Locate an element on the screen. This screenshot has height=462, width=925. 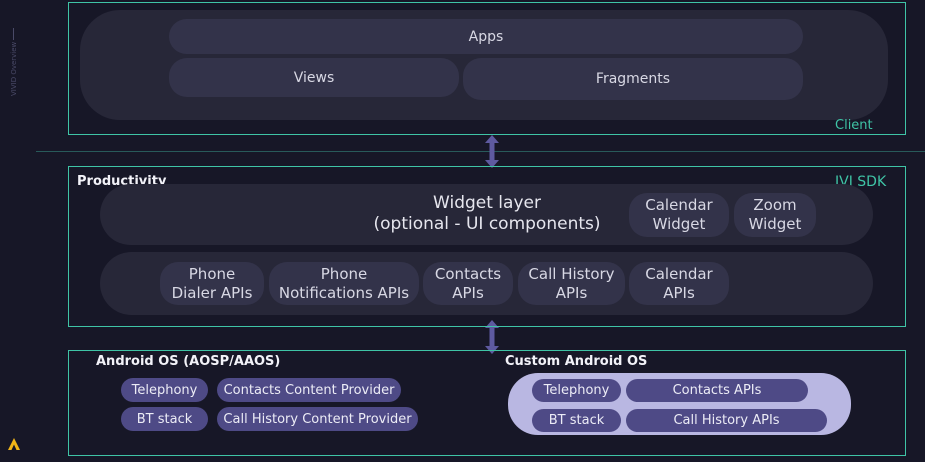
api-line1: Contacts is located at coordinates (468, 273).